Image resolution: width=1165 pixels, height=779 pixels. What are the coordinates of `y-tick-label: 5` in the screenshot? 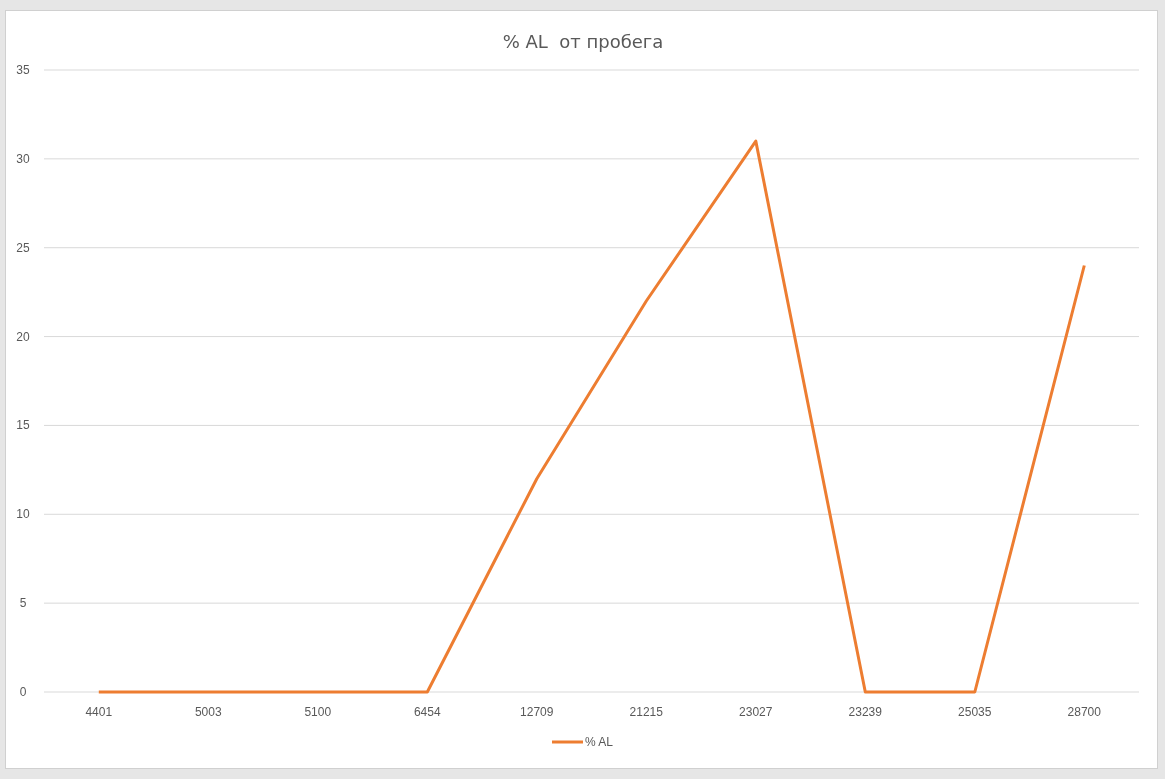 It's located at (23, 603).